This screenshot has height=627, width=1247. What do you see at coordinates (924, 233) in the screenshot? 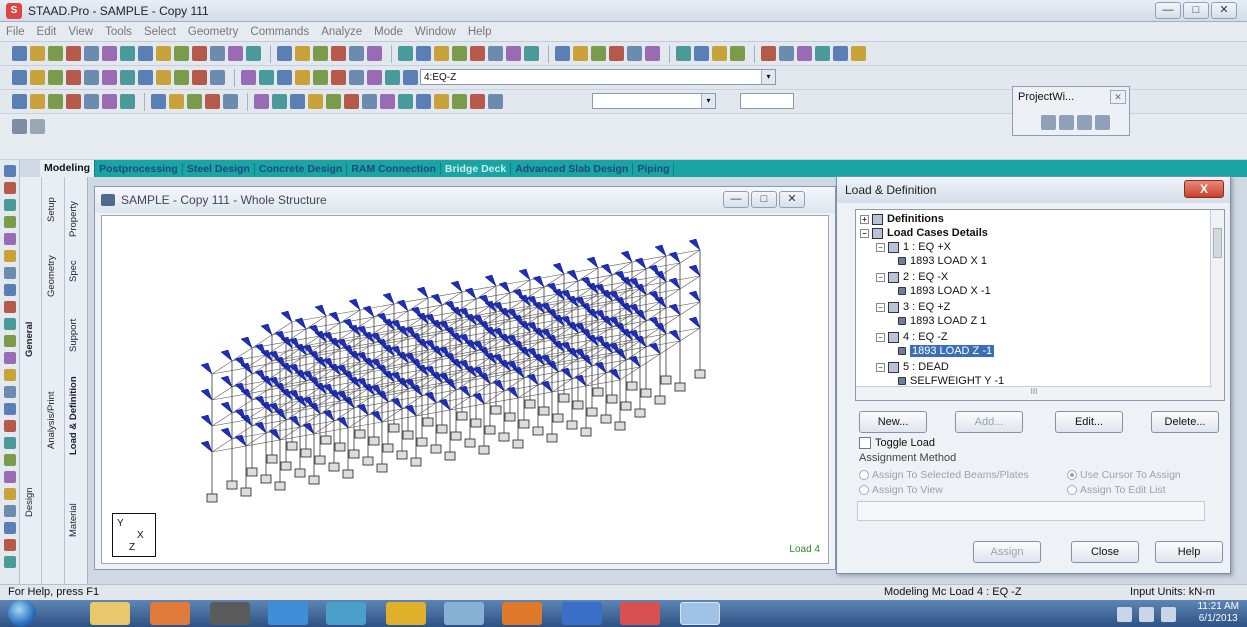
I see `tree-node-load-cases: − Load Cases Details` at bounding box center [924, 233].